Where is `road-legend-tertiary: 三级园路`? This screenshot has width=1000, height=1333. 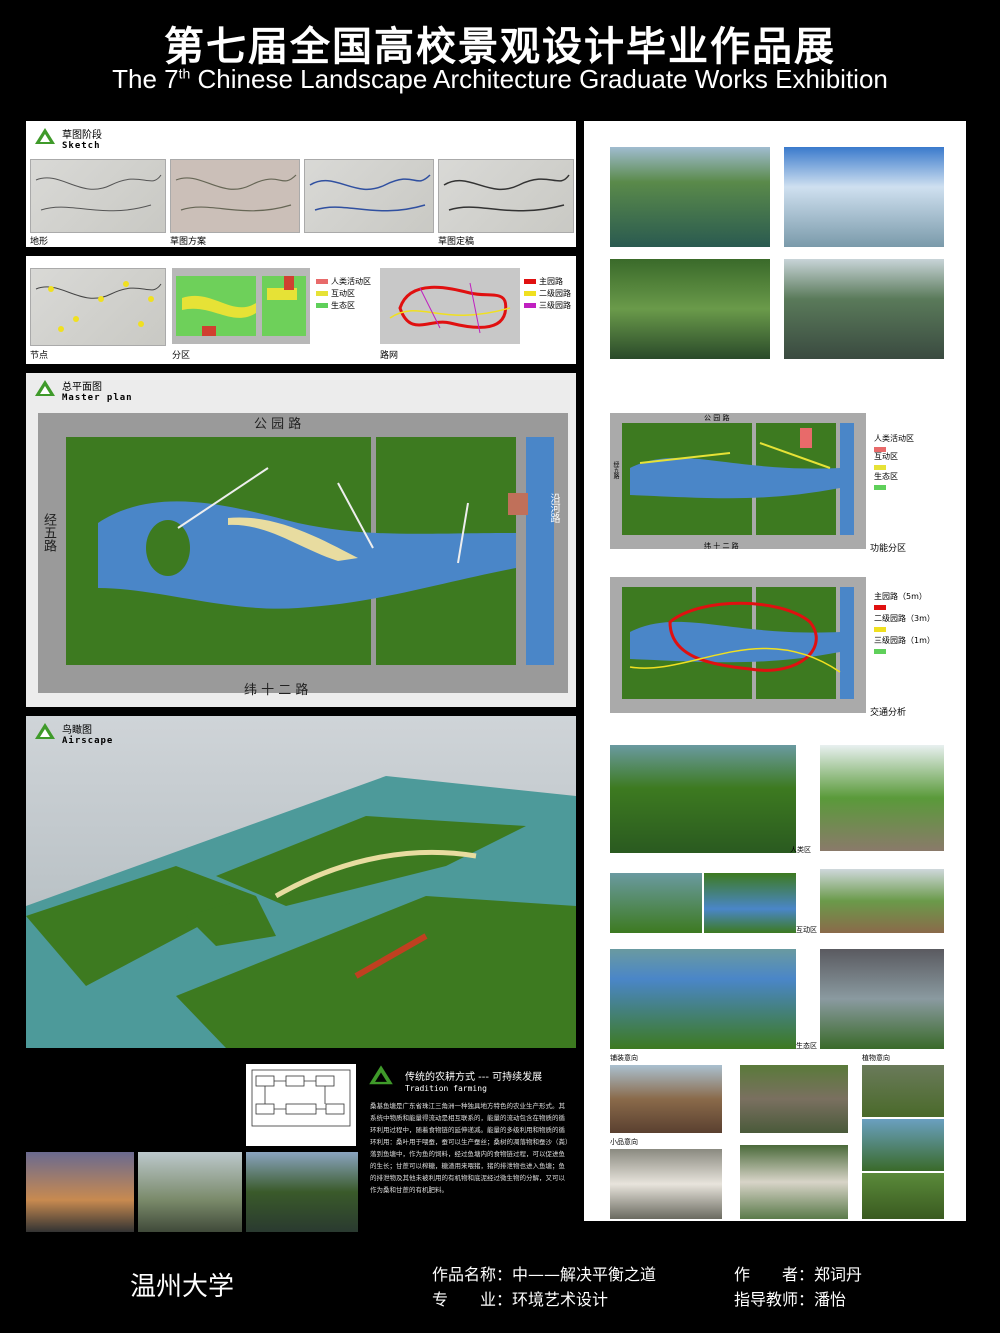
road-legend-tertiary: 三级园路 is located at coordinates (547, 305).